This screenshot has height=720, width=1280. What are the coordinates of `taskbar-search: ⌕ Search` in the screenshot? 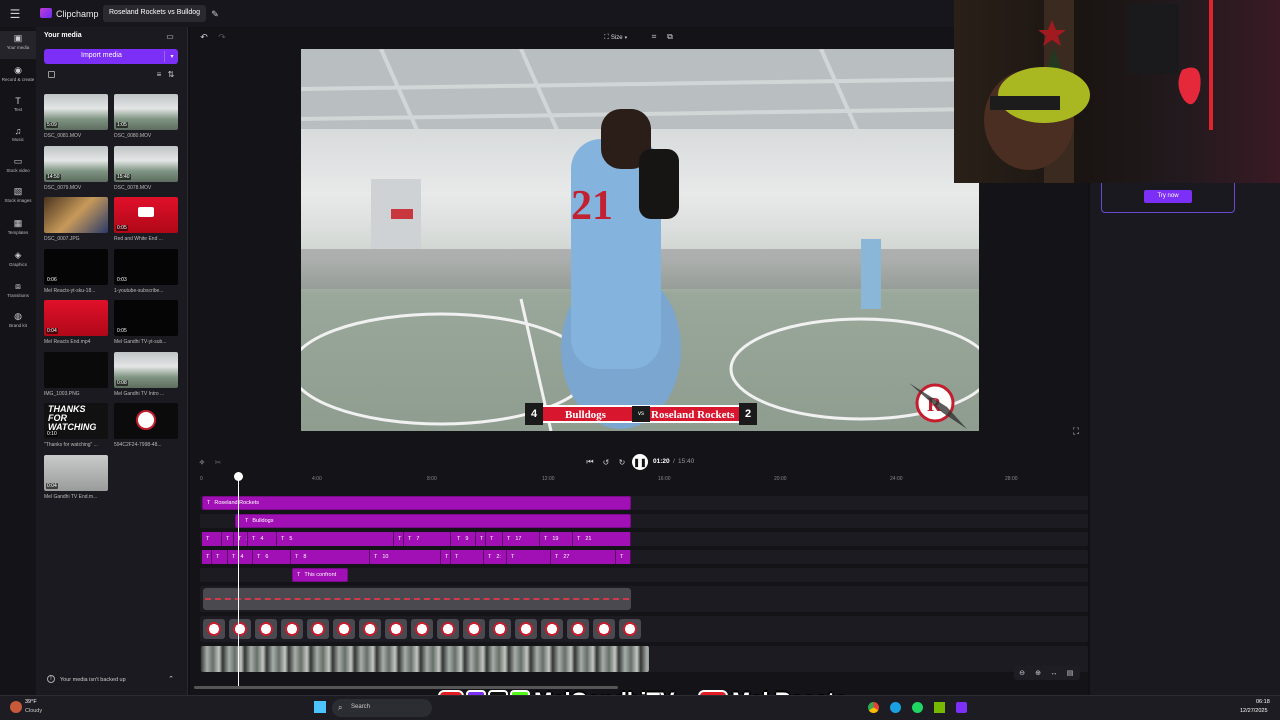 It's located at (382, 708).